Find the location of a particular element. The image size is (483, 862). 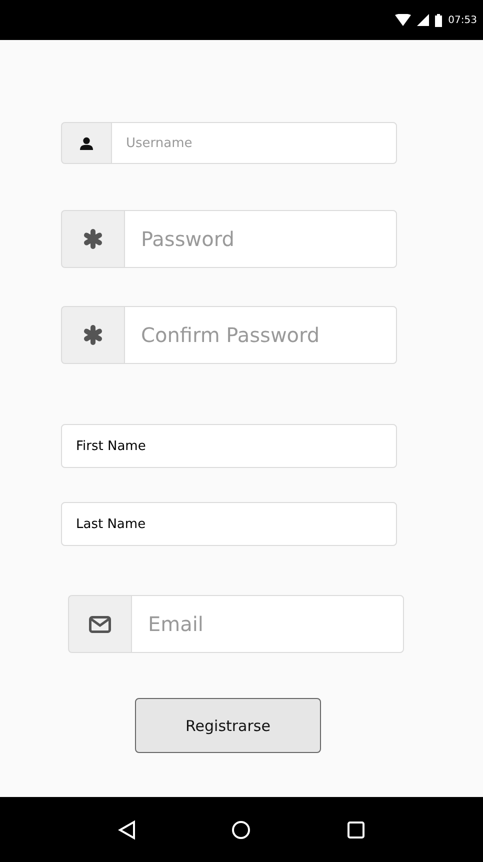

clock-time: 07:53 is located at coordinates (462, 20).